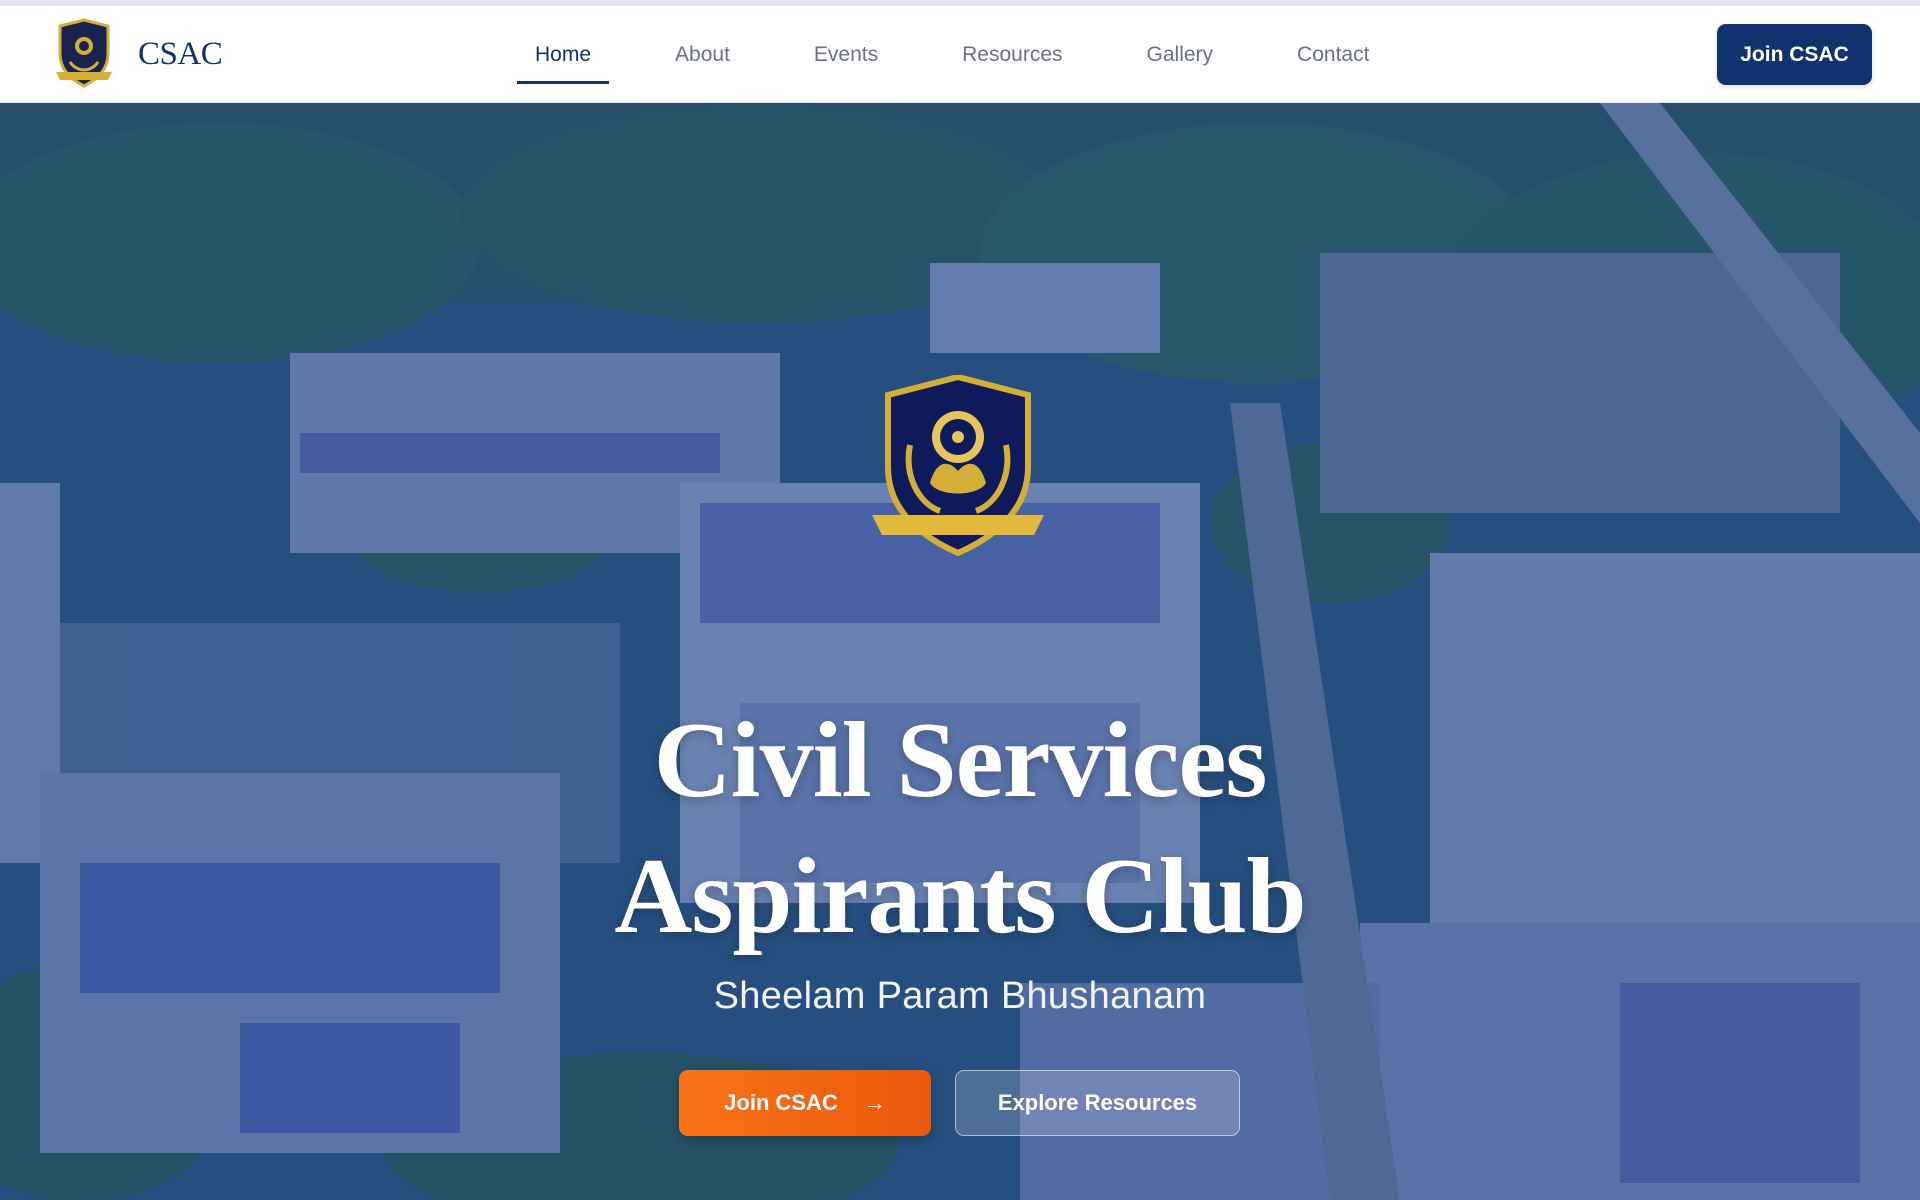 The width and height of the screenshot is (1920, 1200). What do you see at coordinates (1180, 54) in the screenshot?
I see `nav-gallery: Gallery` at bounding box center [1180, 54].